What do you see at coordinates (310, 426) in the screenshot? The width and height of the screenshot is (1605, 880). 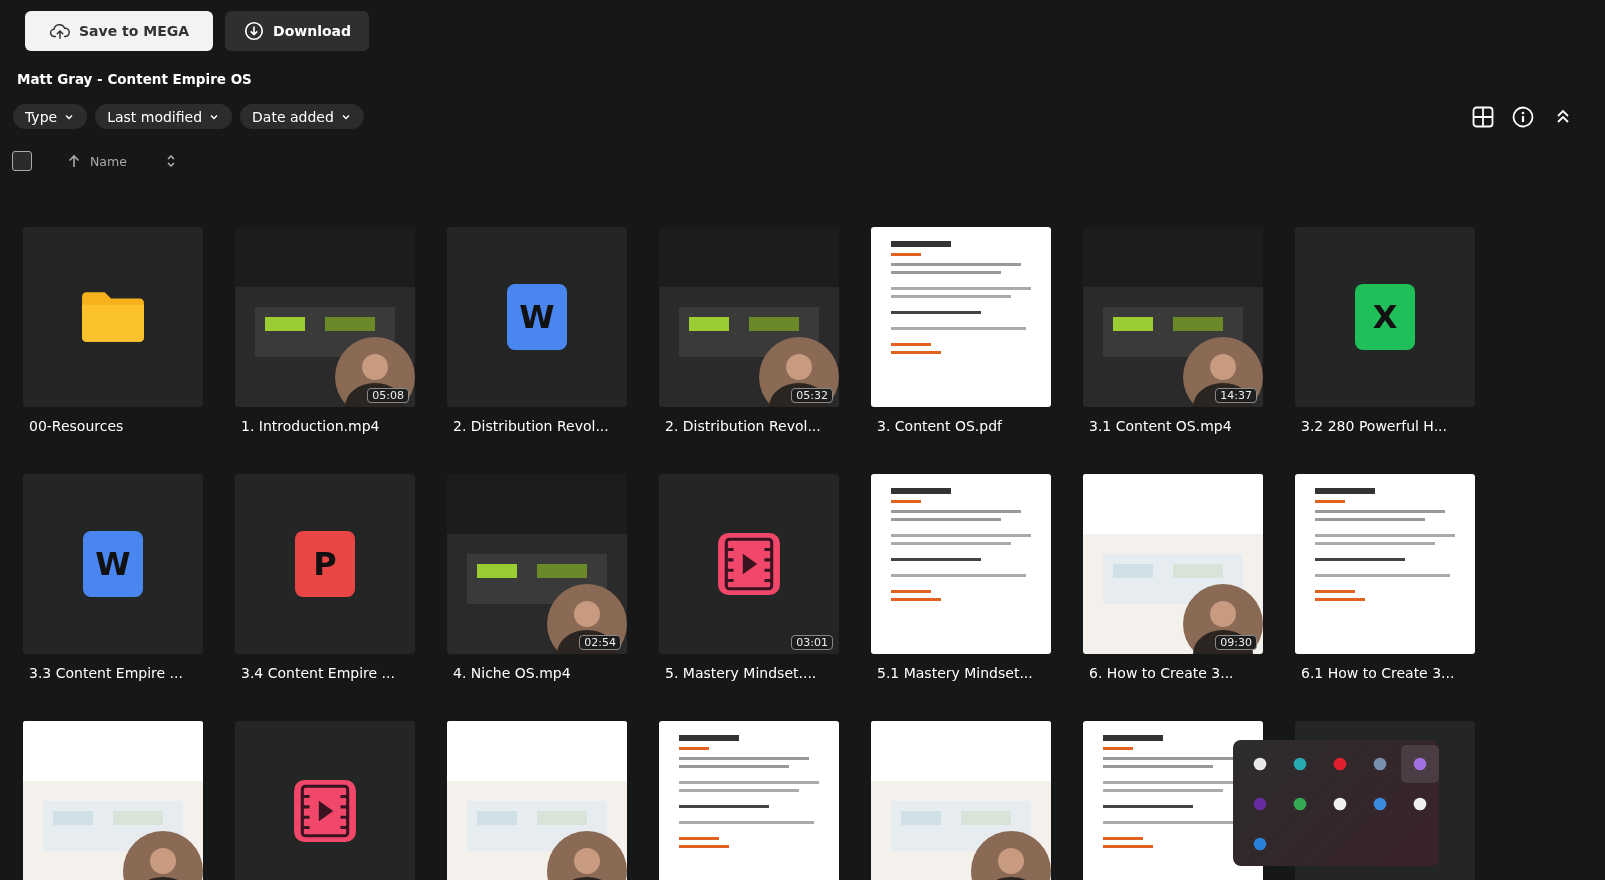 I see `file-name: 1. Introduction.mp4` at bounding box center [310, 426].